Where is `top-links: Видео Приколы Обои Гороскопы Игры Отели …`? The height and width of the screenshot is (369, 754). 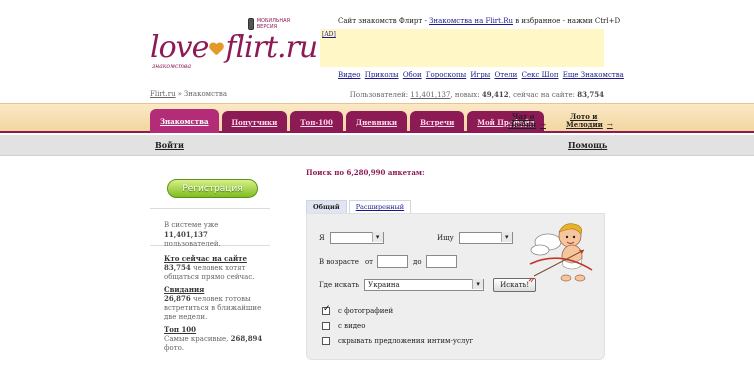
top-links: Видео Приколы Обои Гороскопы Игры Отели … is located at coordinates (482, 75).